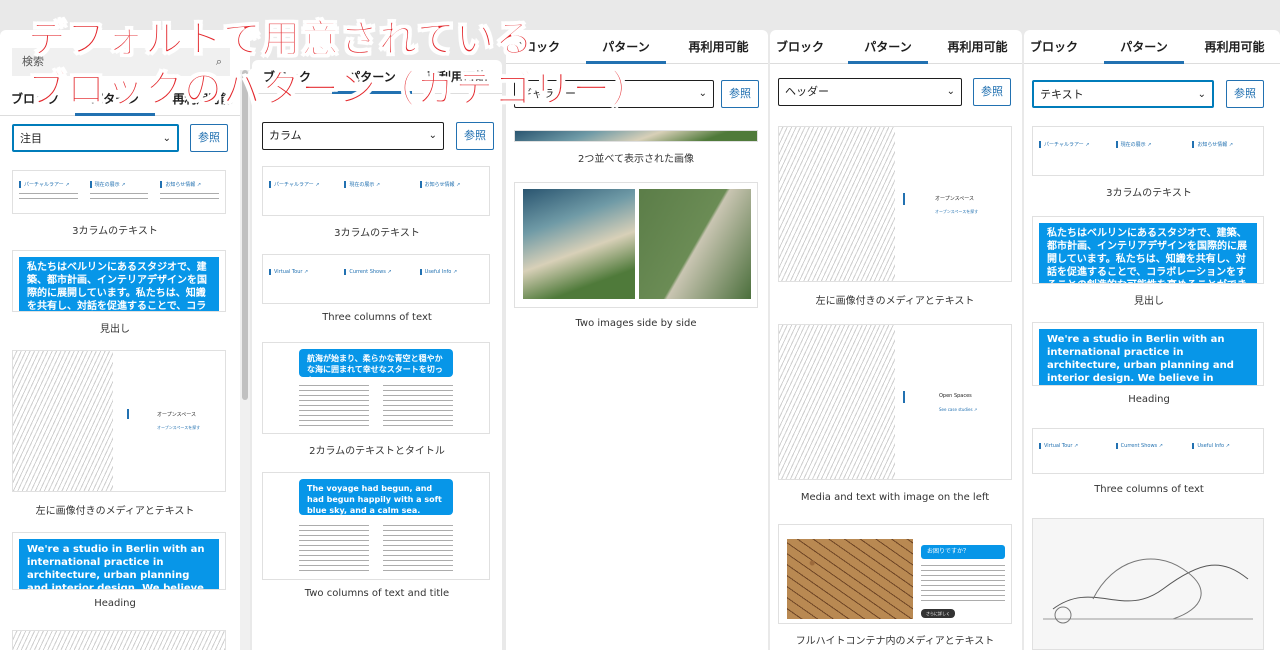 The image size is (1280, 650). What do you see at coordinates (119, 640) in the screenshot?
I see `pattern-preview` at bounding box center [119, 640].